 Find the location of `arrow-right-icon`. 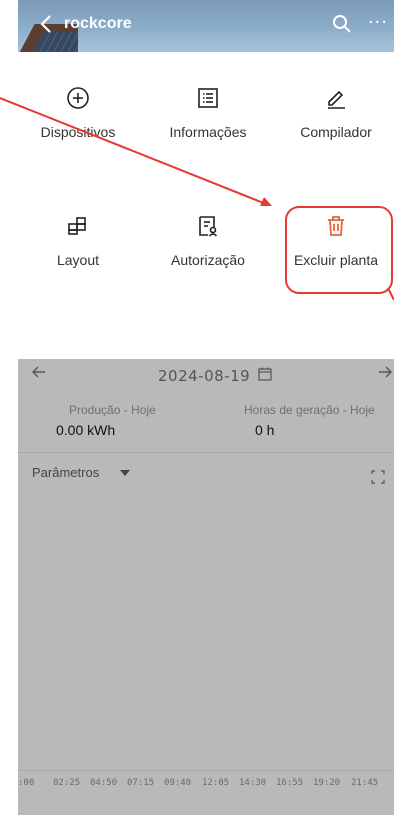

arrow-right-icon is located at coordinates (385, 372).